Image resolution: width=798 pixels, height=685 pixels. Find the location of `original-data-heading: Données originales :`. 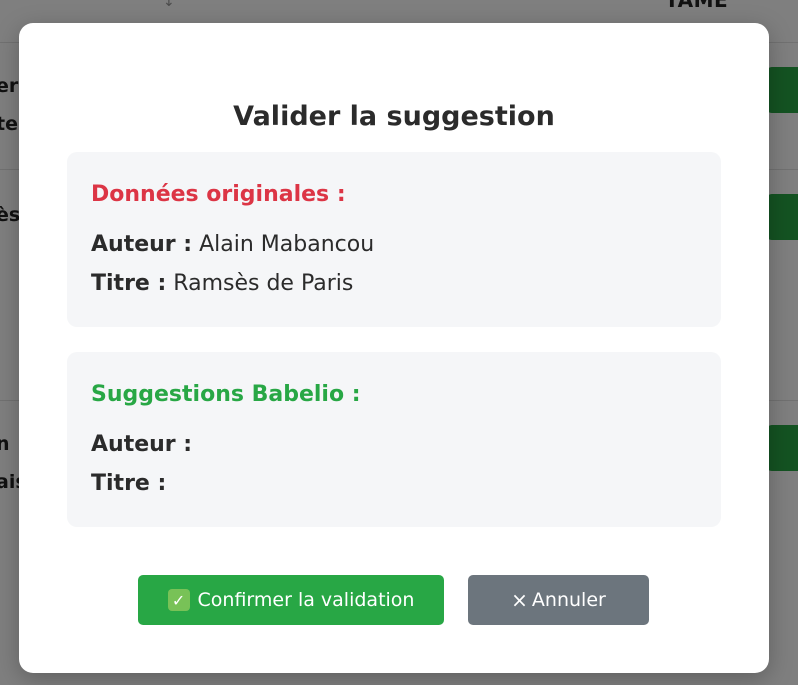

original-data-heading: Données originales : is located at coordinates (218, 194).